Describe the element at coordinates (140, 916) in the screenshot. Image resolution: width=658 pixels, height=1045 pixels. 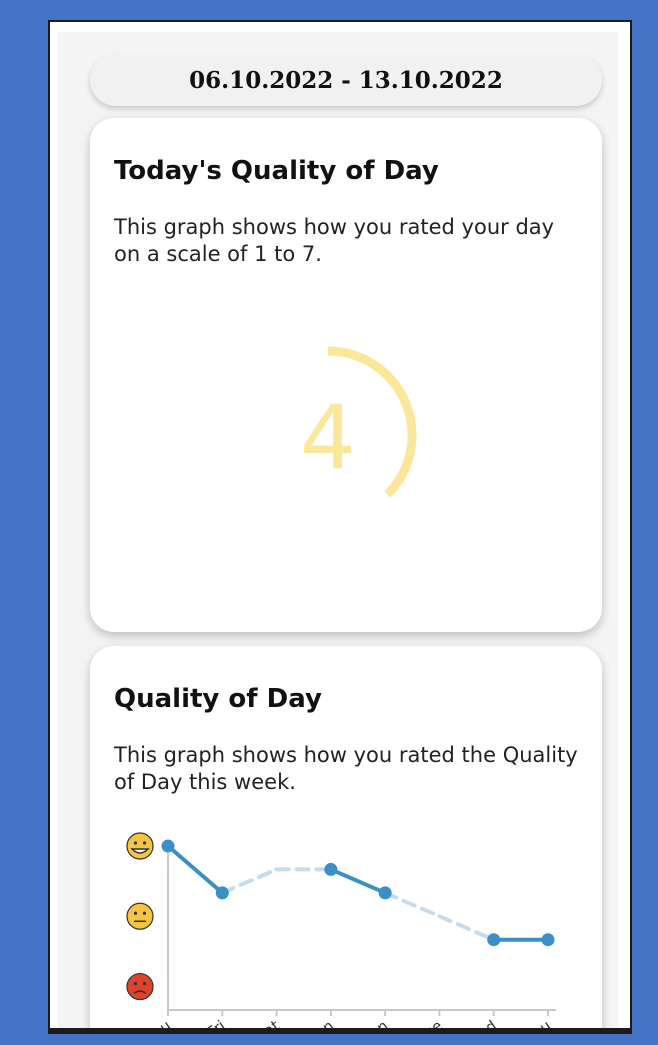
I see `neutral-face-icon` at that location.